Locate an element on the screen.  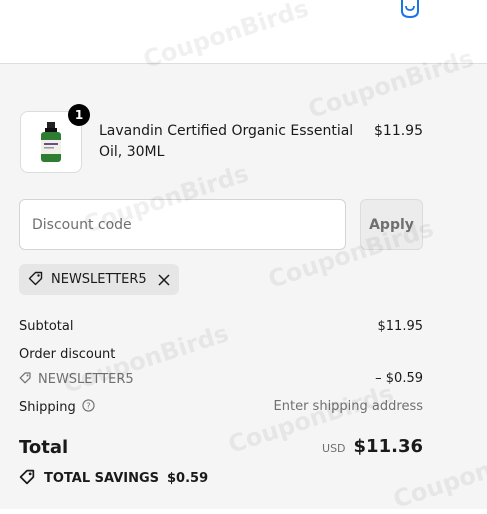
shipping-value: Enter shipping address is located at coordinates (348, 406).